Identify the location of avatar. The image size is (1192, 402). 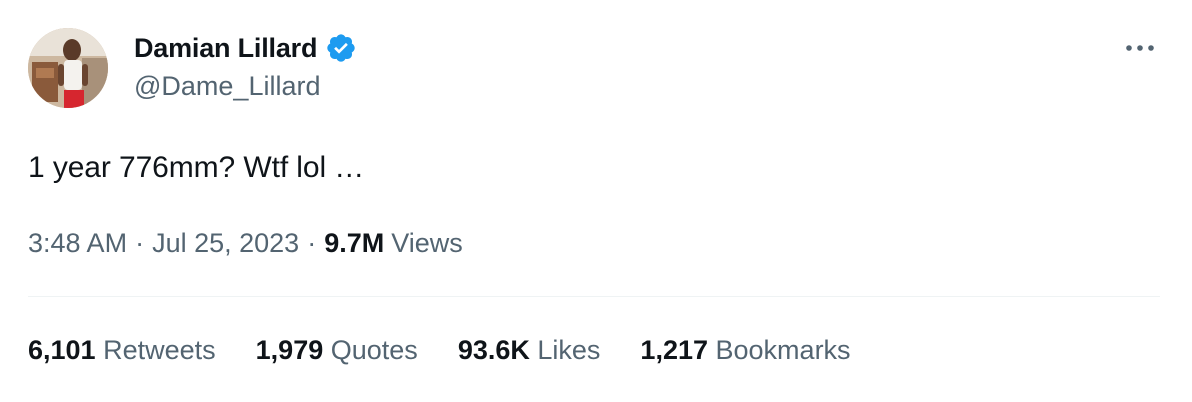
(68, 68).